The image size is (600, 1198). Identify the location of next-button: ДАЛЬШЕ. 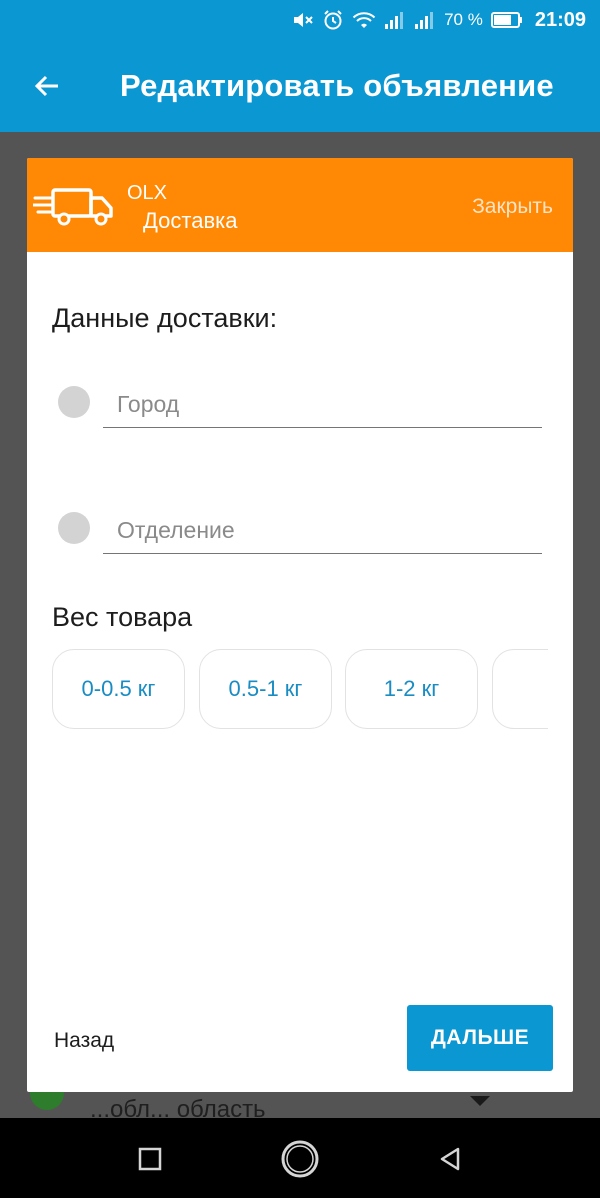
(480, 1038).